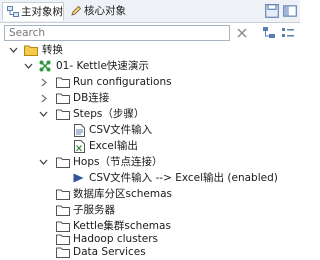 Image resolution: width=320 pixels, height=260 pixels. I want to click on tree-node-label: CSV文件输入, so click(121, 130).